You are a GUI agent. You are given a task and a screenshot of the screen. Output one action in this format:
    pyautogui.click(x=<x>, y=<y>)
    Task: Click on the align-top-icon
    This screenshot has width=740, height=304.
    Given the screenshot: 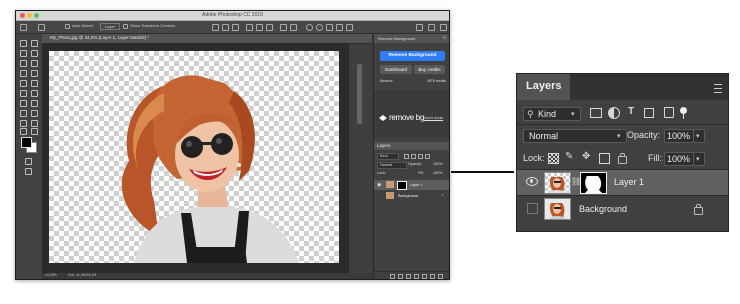 What is the action you would take?
    pyautogui.click(x=249, y=27)
    